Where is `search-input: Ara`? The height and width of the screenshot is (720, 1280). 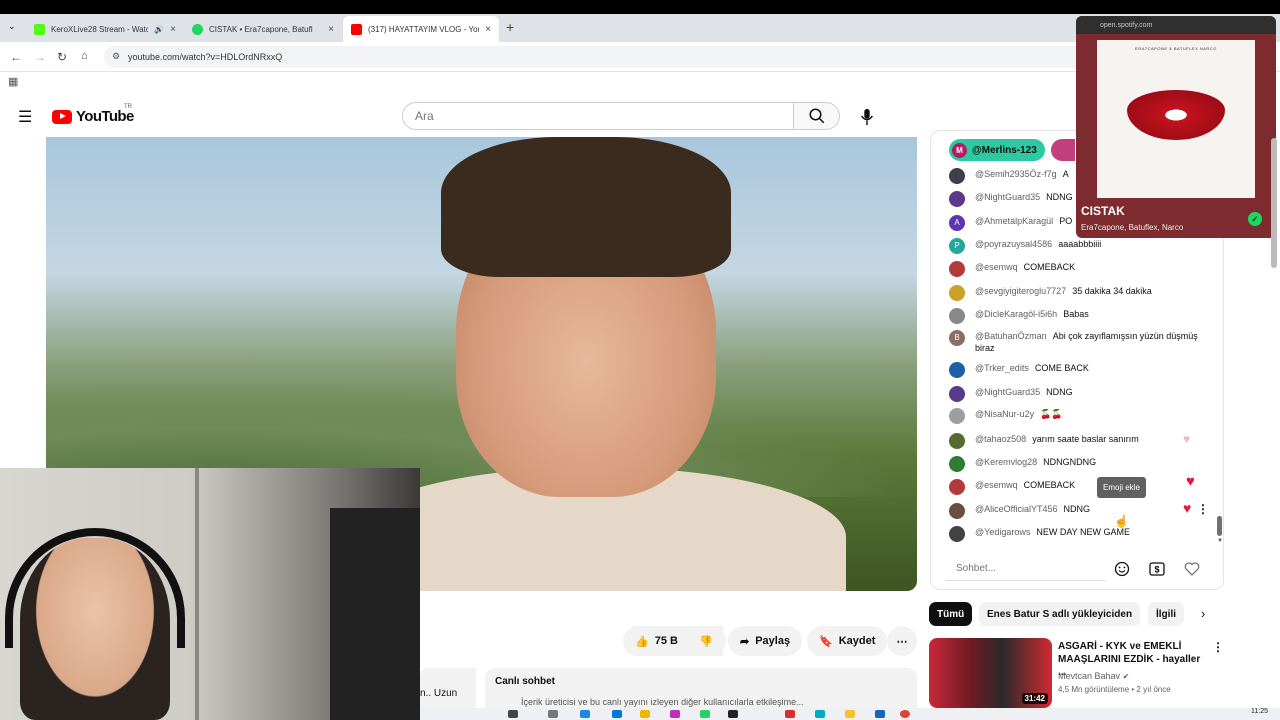
search-input: Ara is located at coordinates (598, 116).